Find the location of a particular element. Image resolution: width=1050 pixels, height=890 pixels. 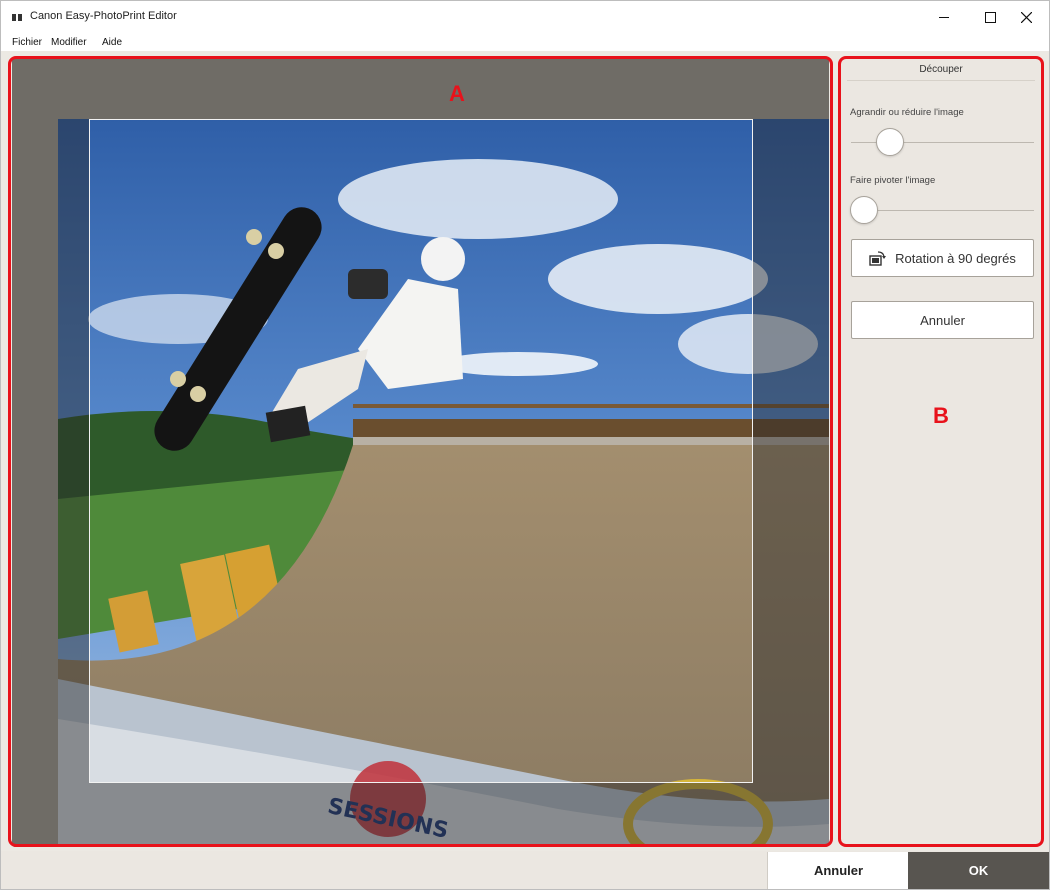

menu-bar: Fichier Modifier Aide is located at coordinates (525, 42).